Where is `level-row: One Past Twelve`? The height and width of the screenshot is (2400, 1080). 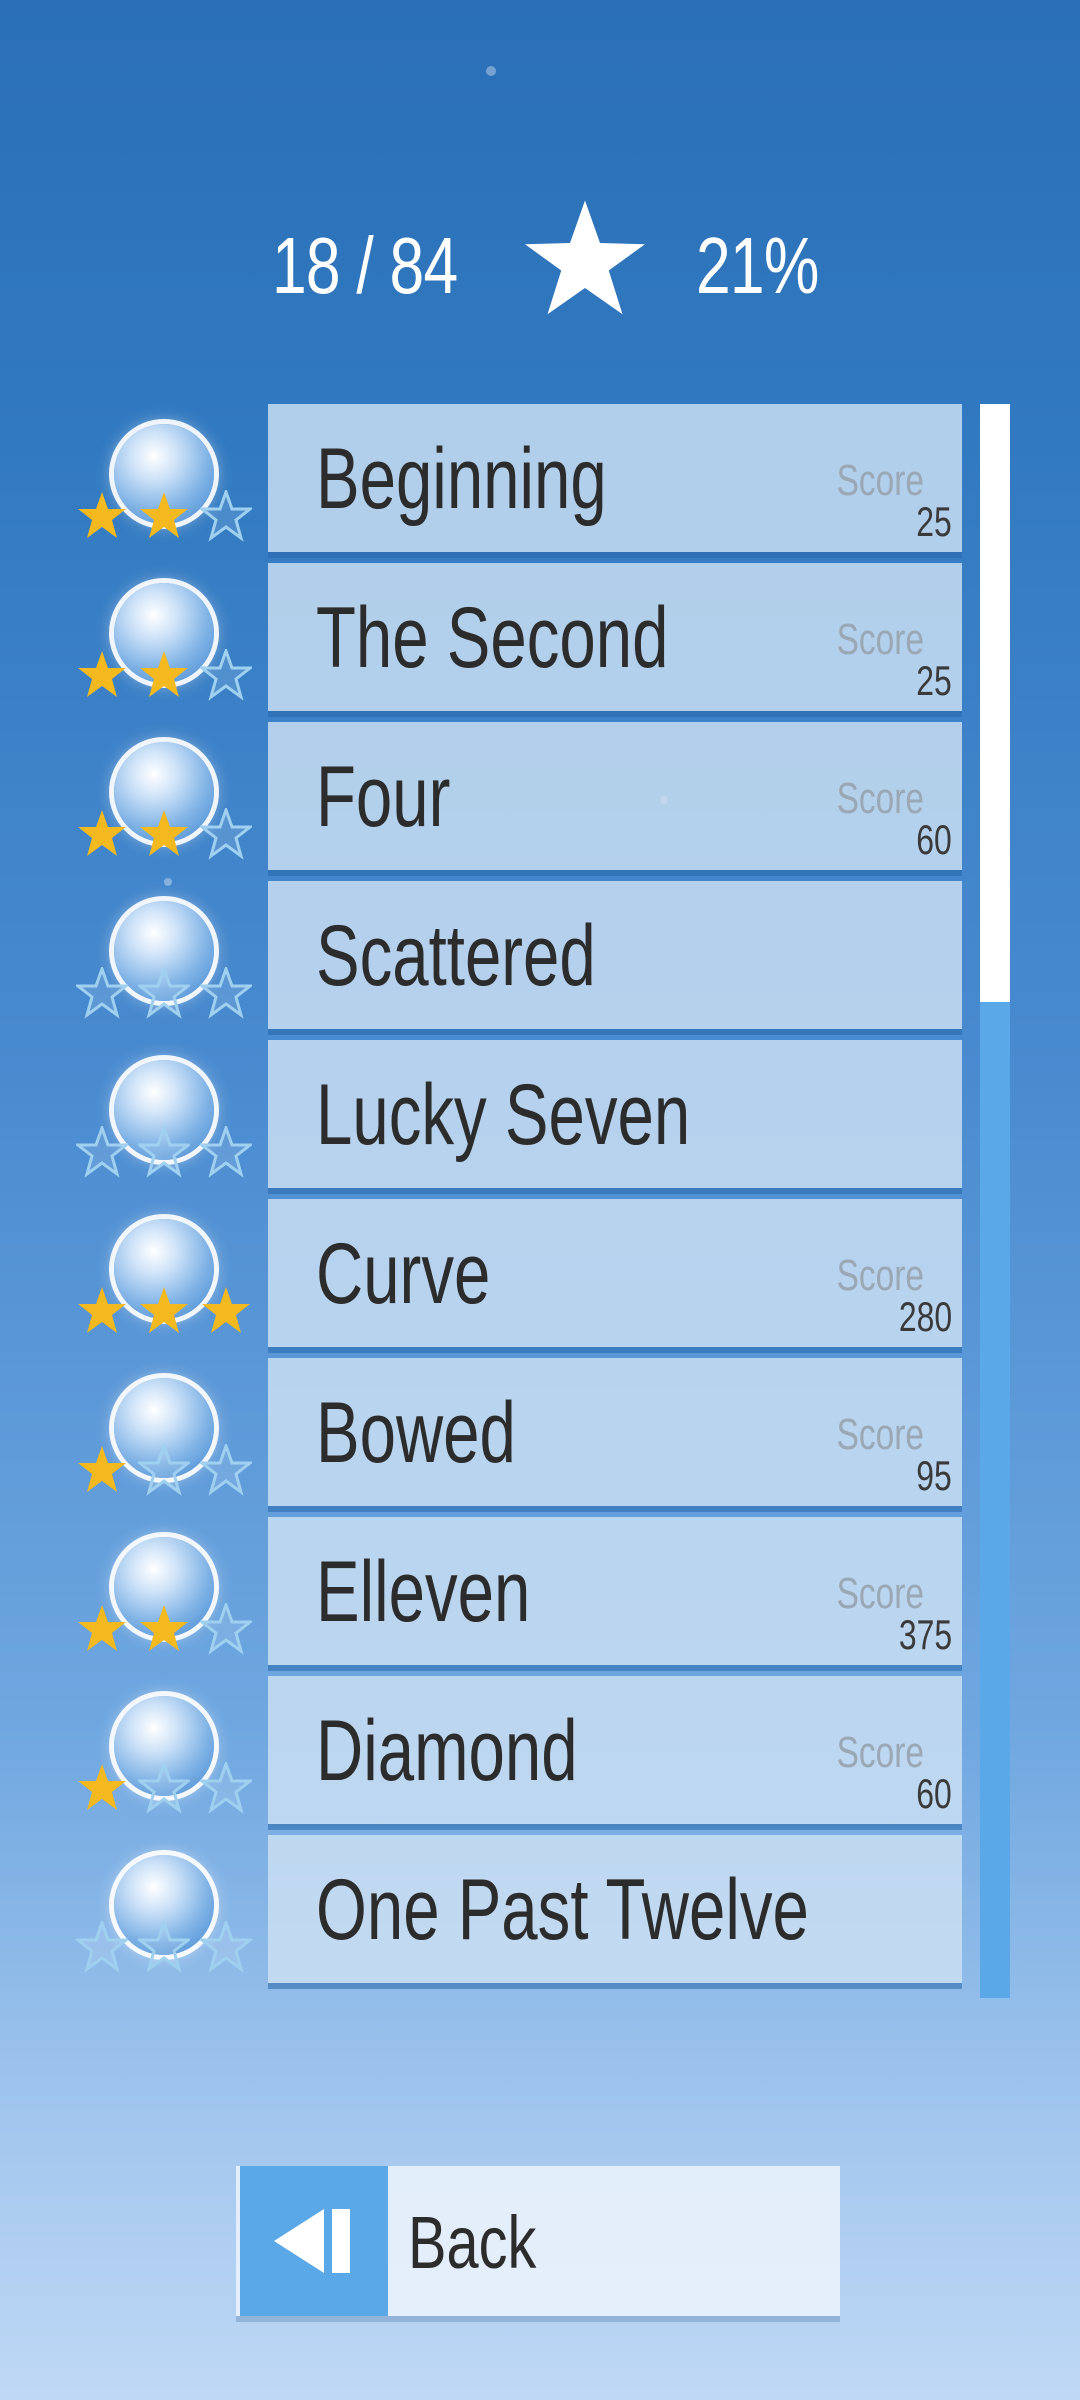
level-row: One Past Twelve is located at coordinates (500, 1911).